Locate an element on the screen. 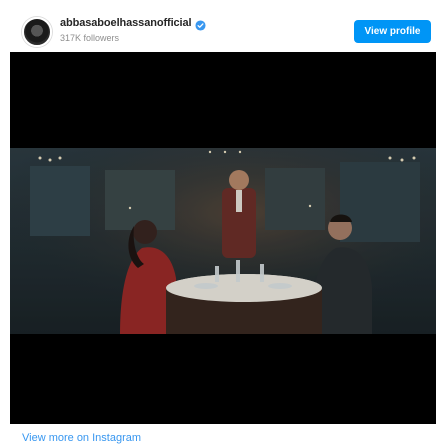 This screenshot has width=436, height=447. view-more-link: View more on Instagram is located at coordinates (81, 438).